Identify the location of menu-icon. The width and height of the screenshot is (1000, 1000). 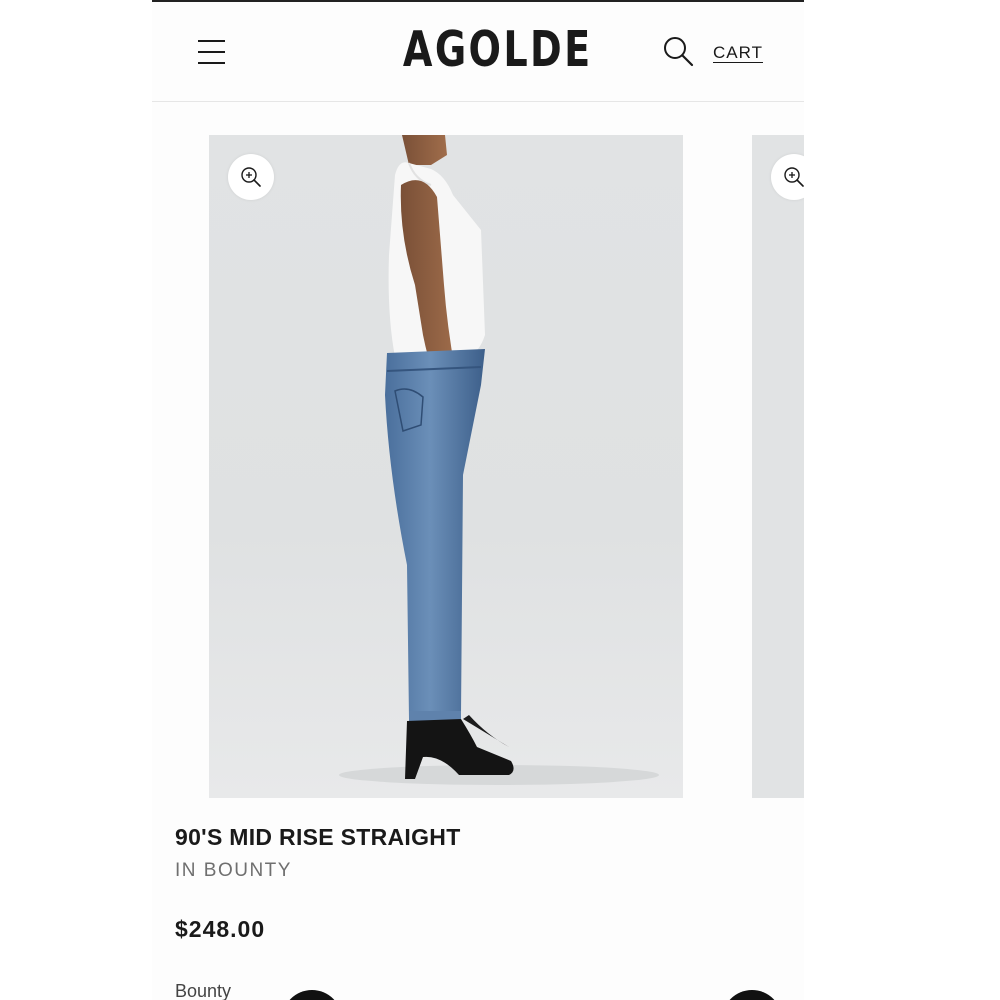
(212, 52).